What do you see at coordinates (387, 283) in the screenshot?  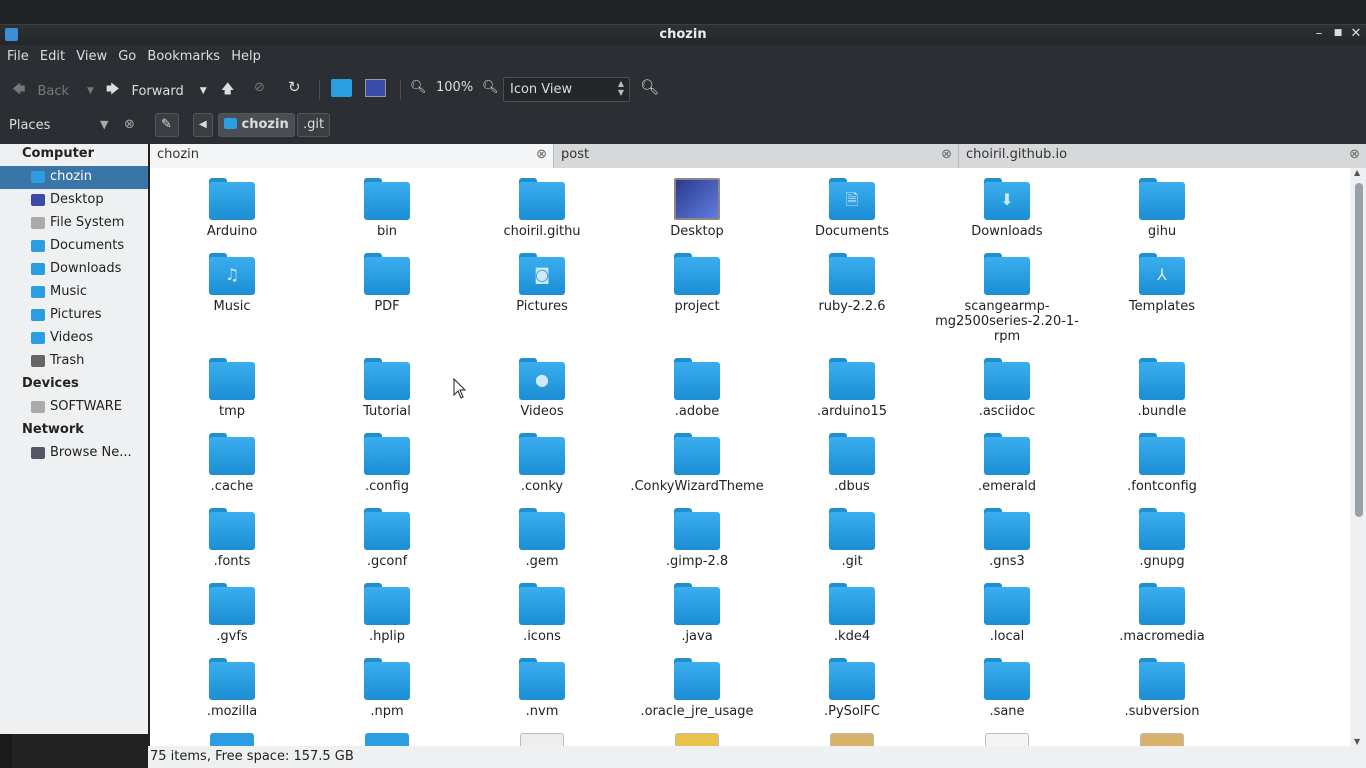 I see `file-item: PDF` at bounding box center [387, 283].